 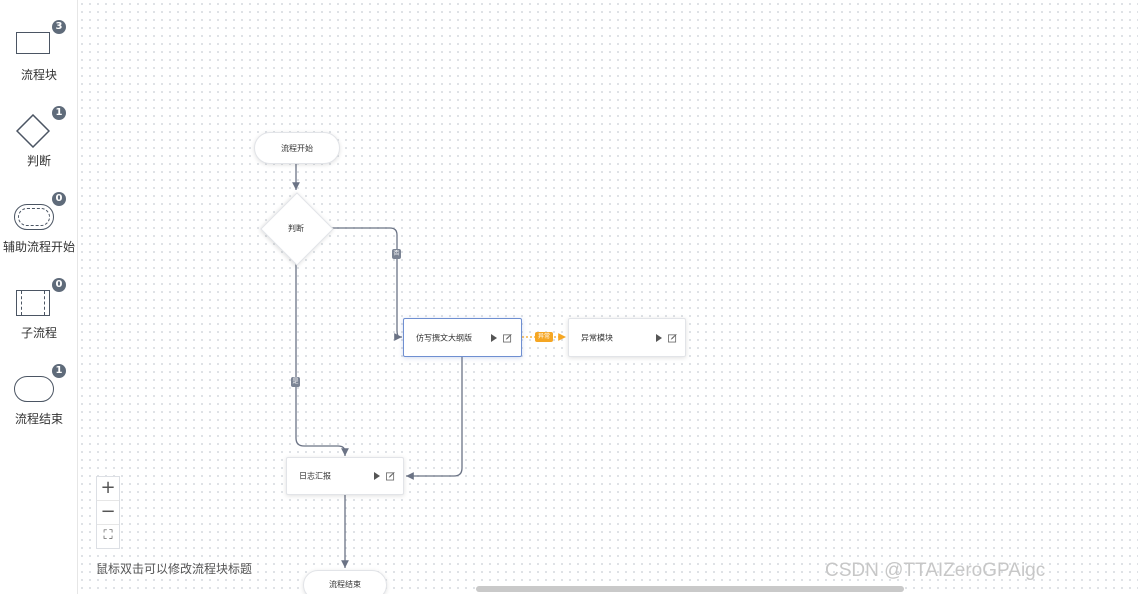 I want to click on zoom-in-button: +, so click(x=108, y=489).